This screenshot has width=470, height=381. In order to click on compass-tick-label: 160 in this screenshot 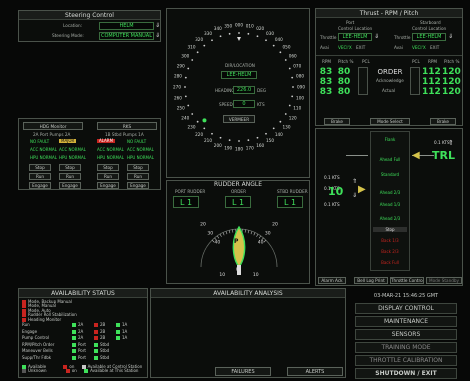, I will do `click(260, 145)`.